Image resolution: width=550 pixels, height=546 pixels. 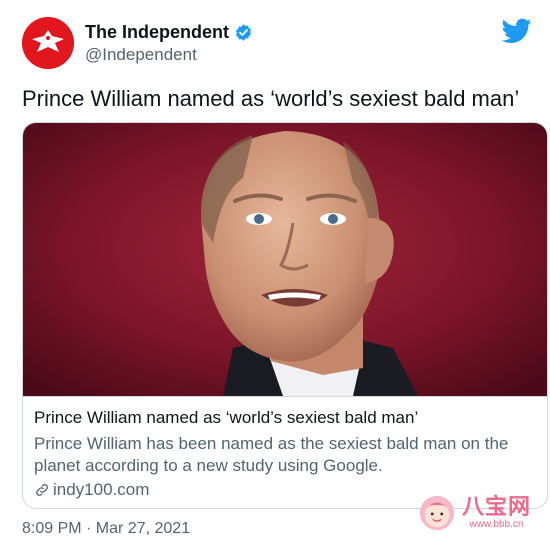 I want to click on link-icon, so click(x=42, y=490).